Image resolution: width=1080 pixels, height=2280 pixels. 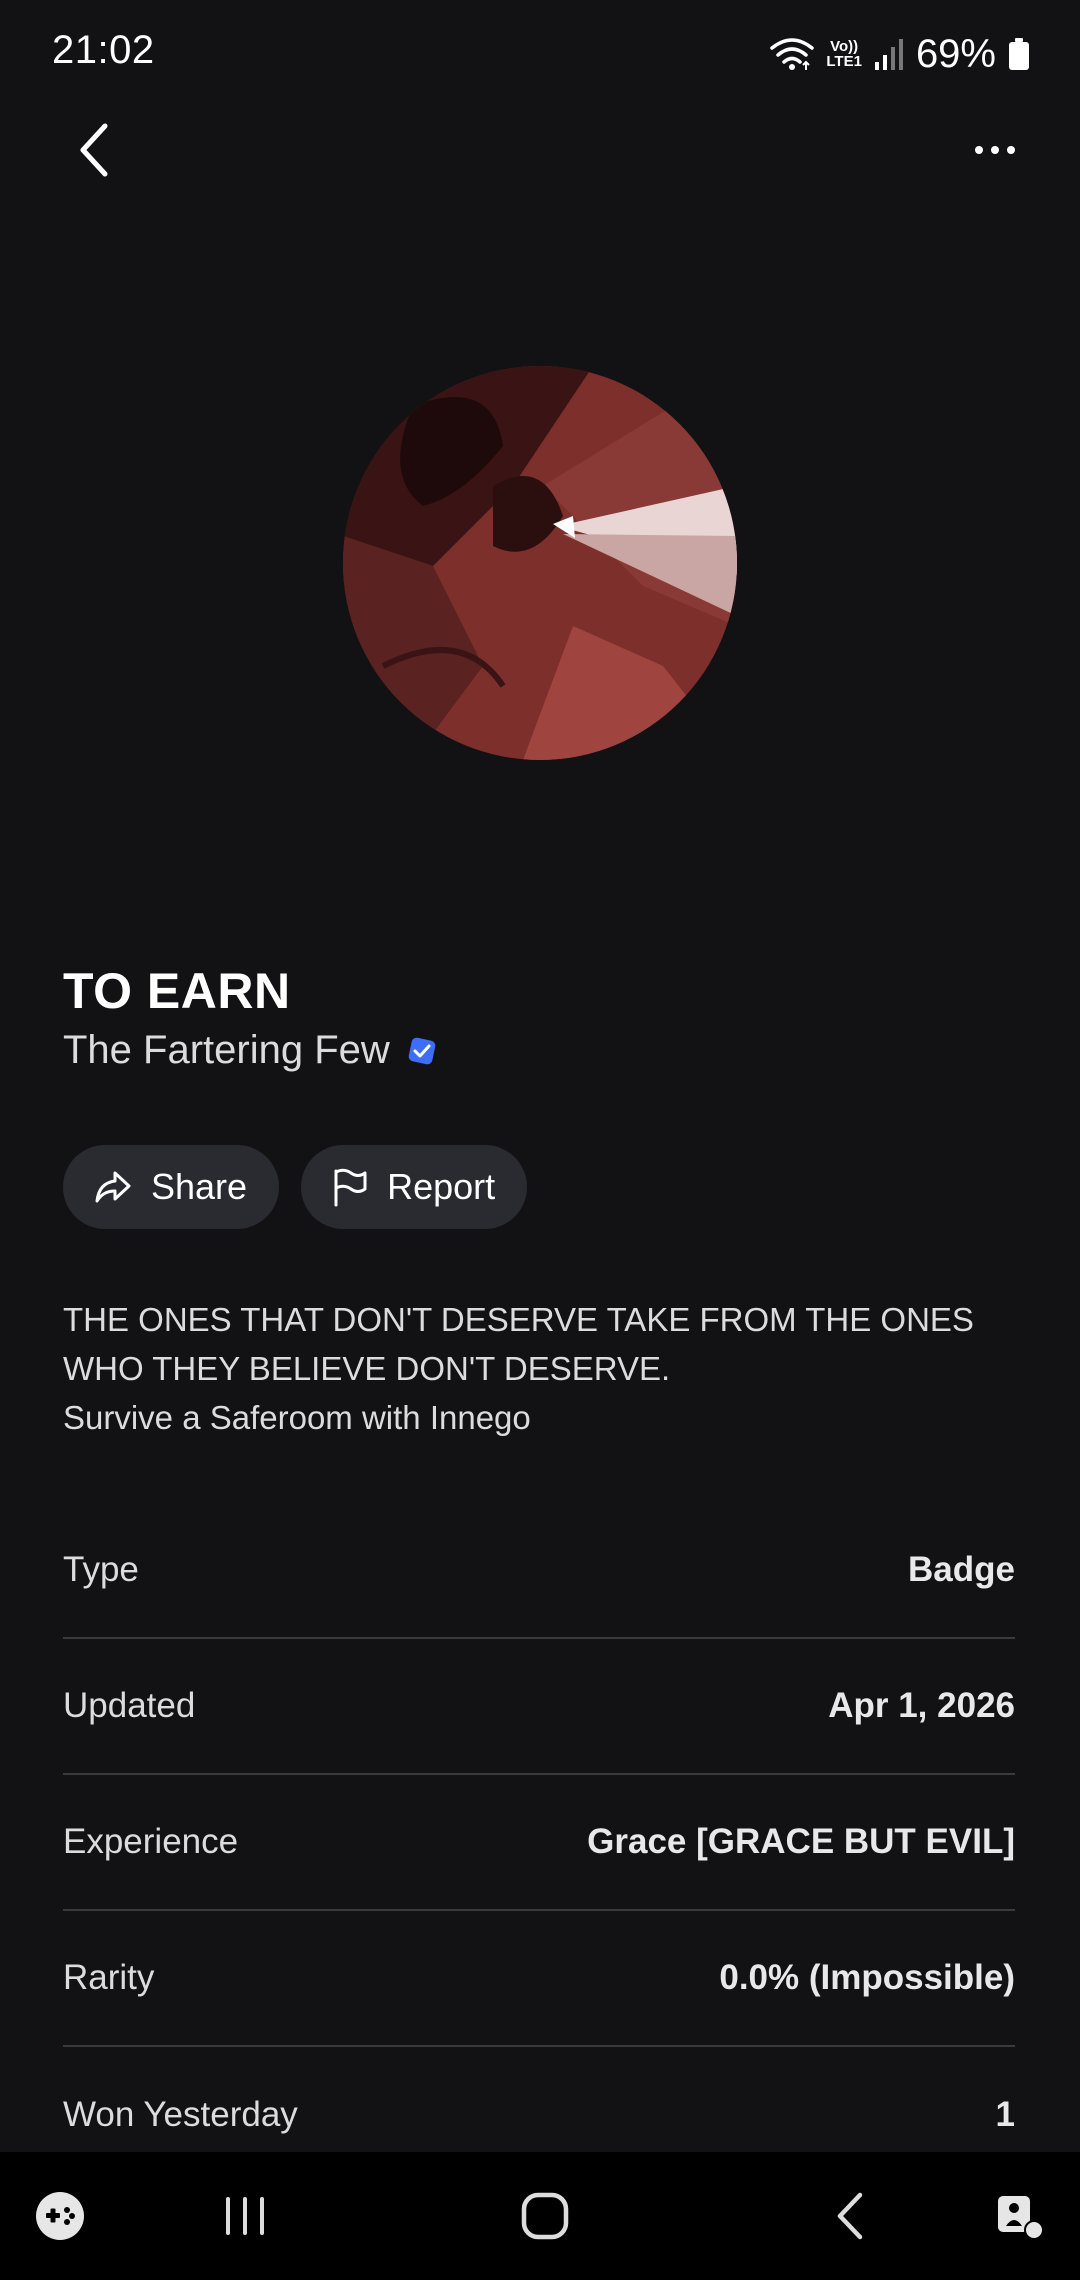 What do you see at coordinates (888, 54) in the screenshot?
I see `signal-icon` at bounding box center [888, 54].